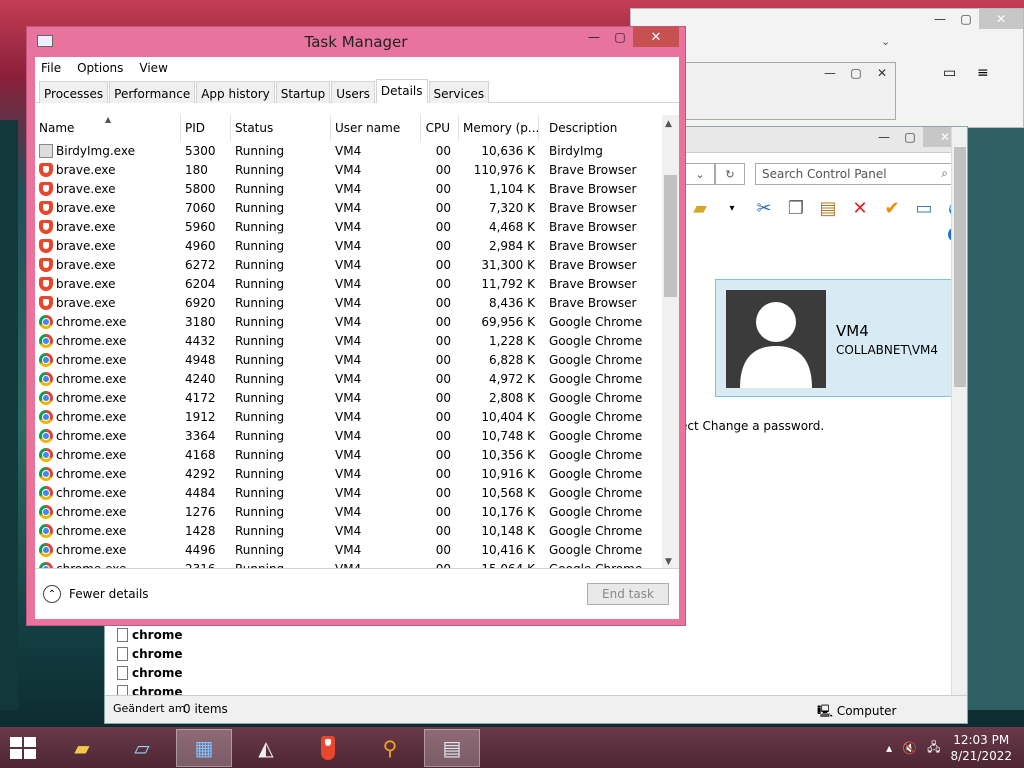 The image size is (1024, 768). Describe the element at coordinates (593, 226) in the screenshot. I see `cell-description: Brave Browser` at that location.